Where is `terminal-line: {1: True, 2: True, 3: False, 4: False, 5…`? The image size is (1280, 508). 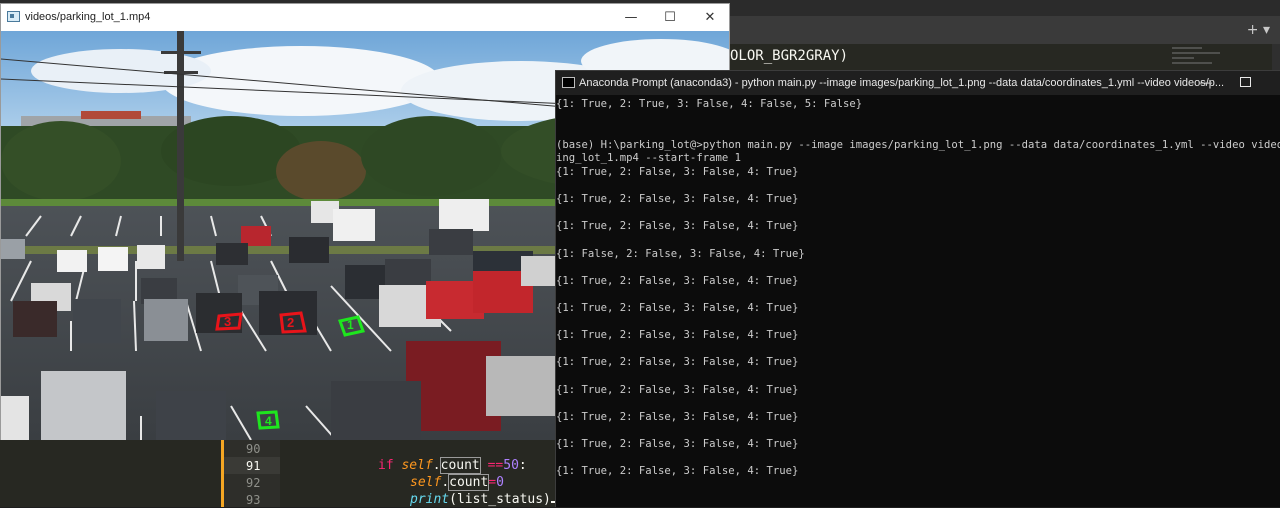 terminal-line: {1: True, 2: True, 3: False, 4: False, 5… is located at coordinates (709, 104).